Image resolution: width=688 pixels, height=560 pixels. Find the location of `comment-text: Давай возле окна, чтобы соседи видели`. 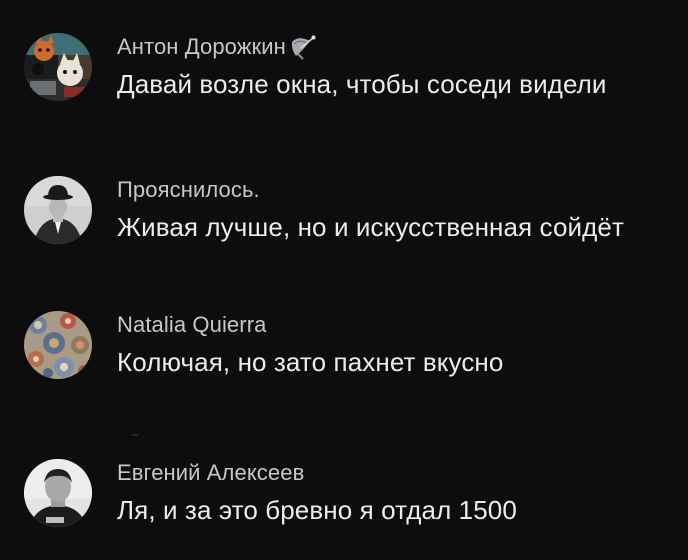

comment-text: Давай возле окна, чтобы соседи видели is located at coordinates (362, 84).